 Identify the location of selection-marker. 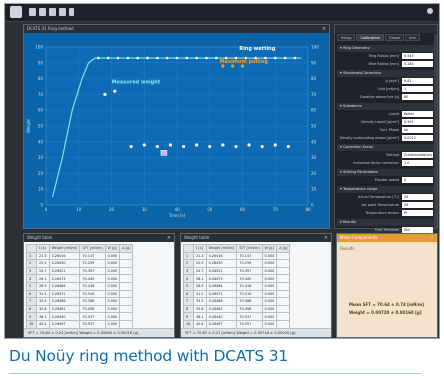
(164, 153).